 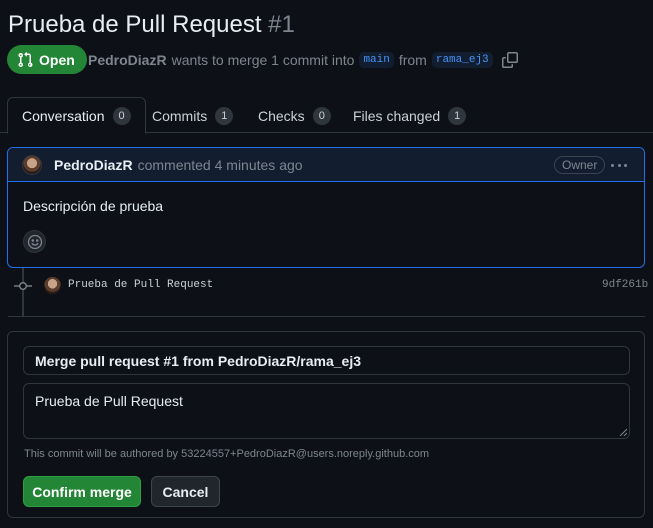 What do you see at coordinates (326, 411) in the screenshot?
I see `merge-message-textarea: Prueba de Pull Request` at bounding box center [326, 411].